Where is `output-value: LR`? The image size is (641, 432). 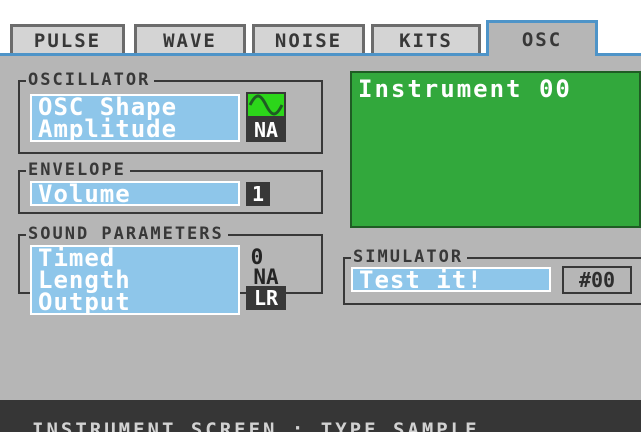
output-value: LR is located at coordinates (266, 298).